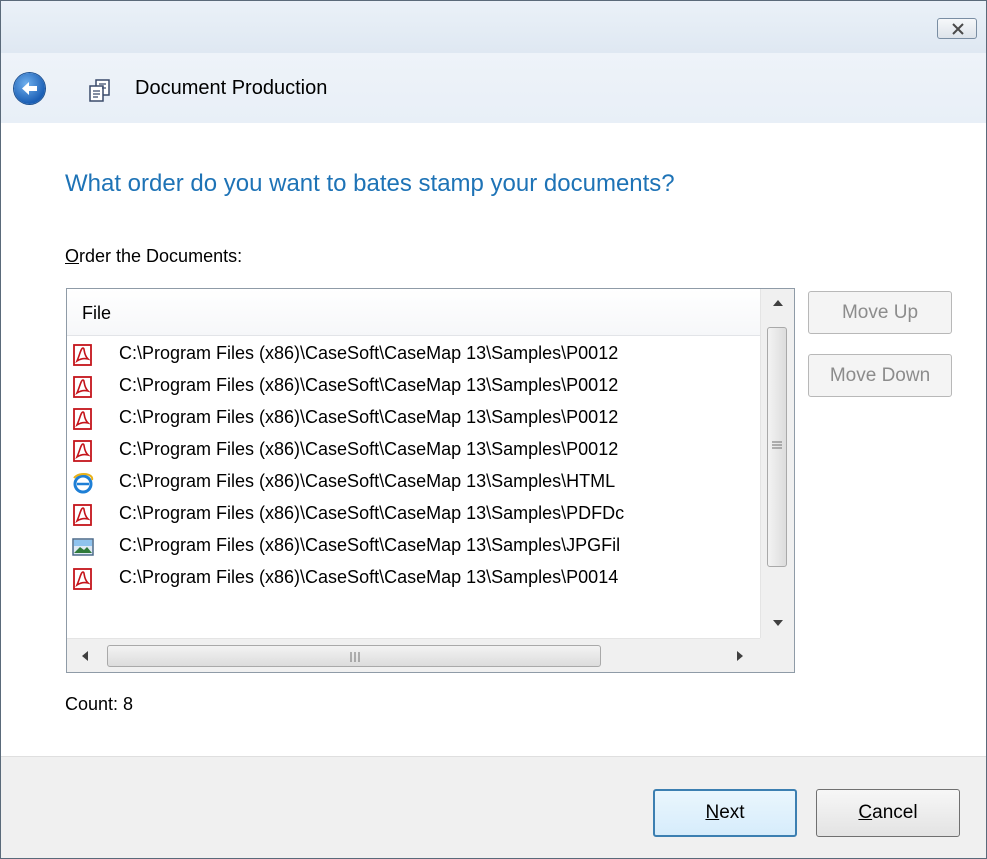  Describe the element at coordinates (880, 375) in the screenshot. I see `move-down-button: Move Down` at that location.